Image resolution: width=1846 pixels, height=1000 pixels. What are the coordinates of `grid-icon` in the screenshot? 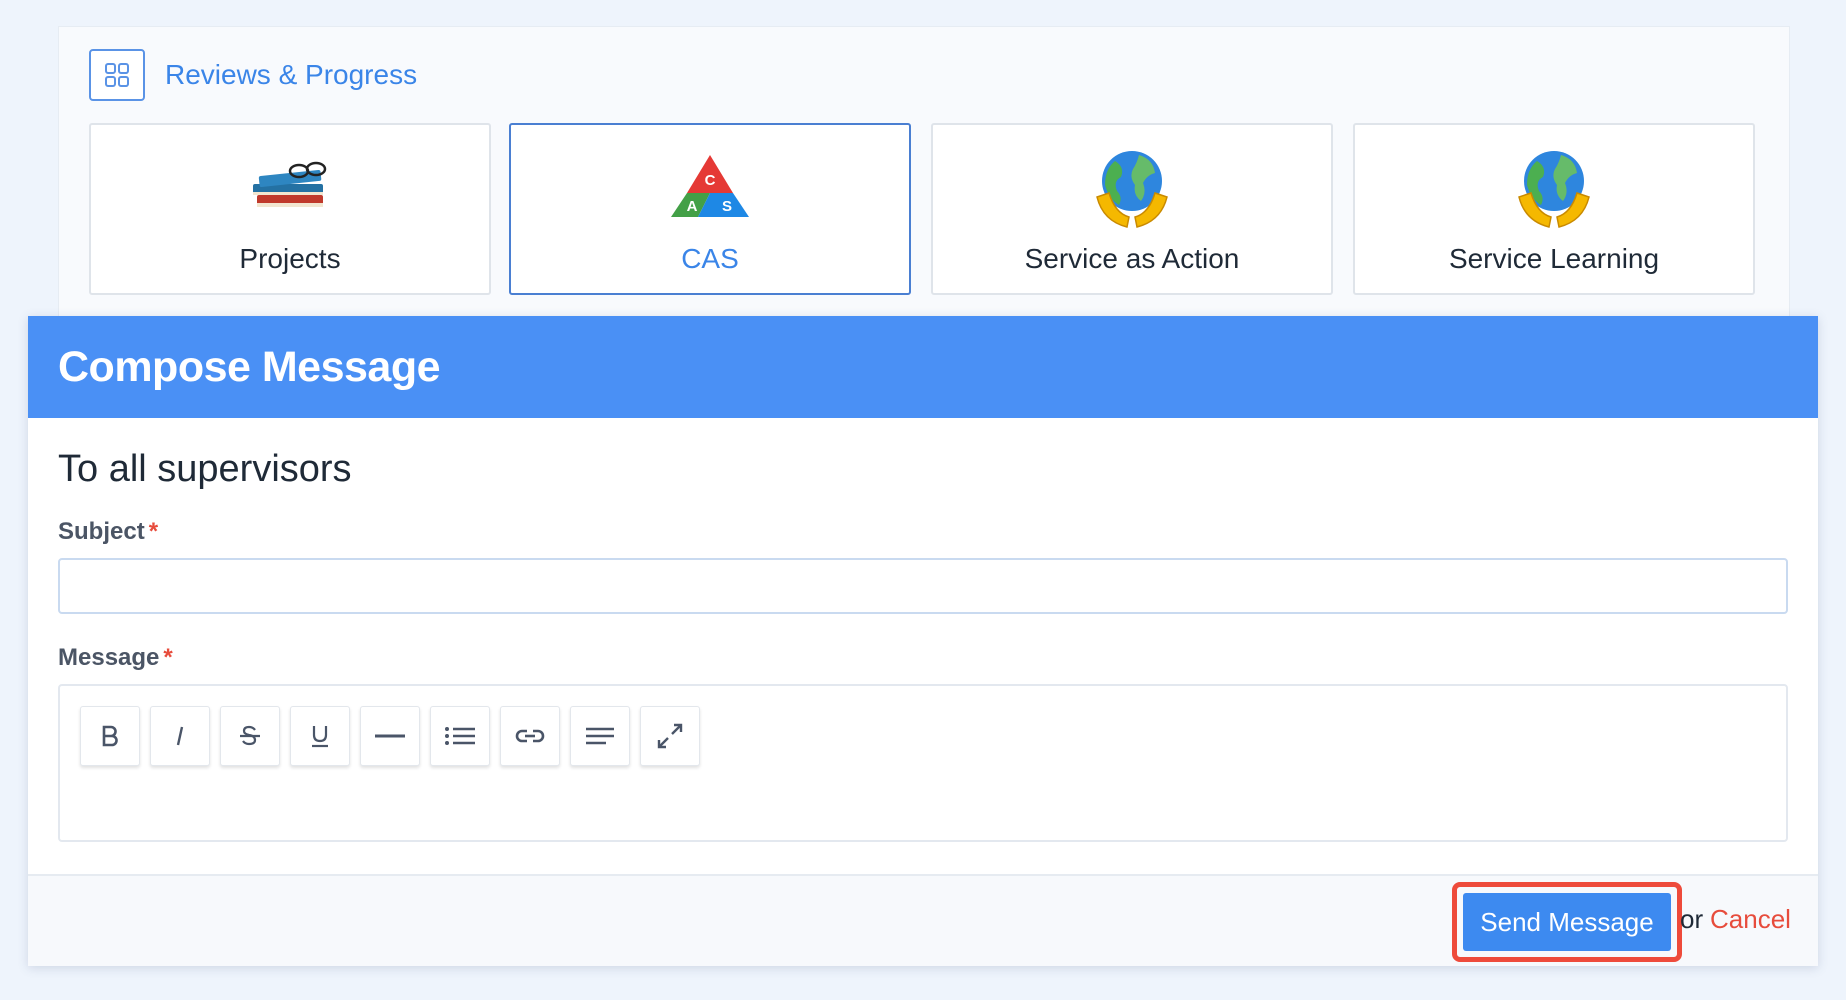 It's located at (117, 75).